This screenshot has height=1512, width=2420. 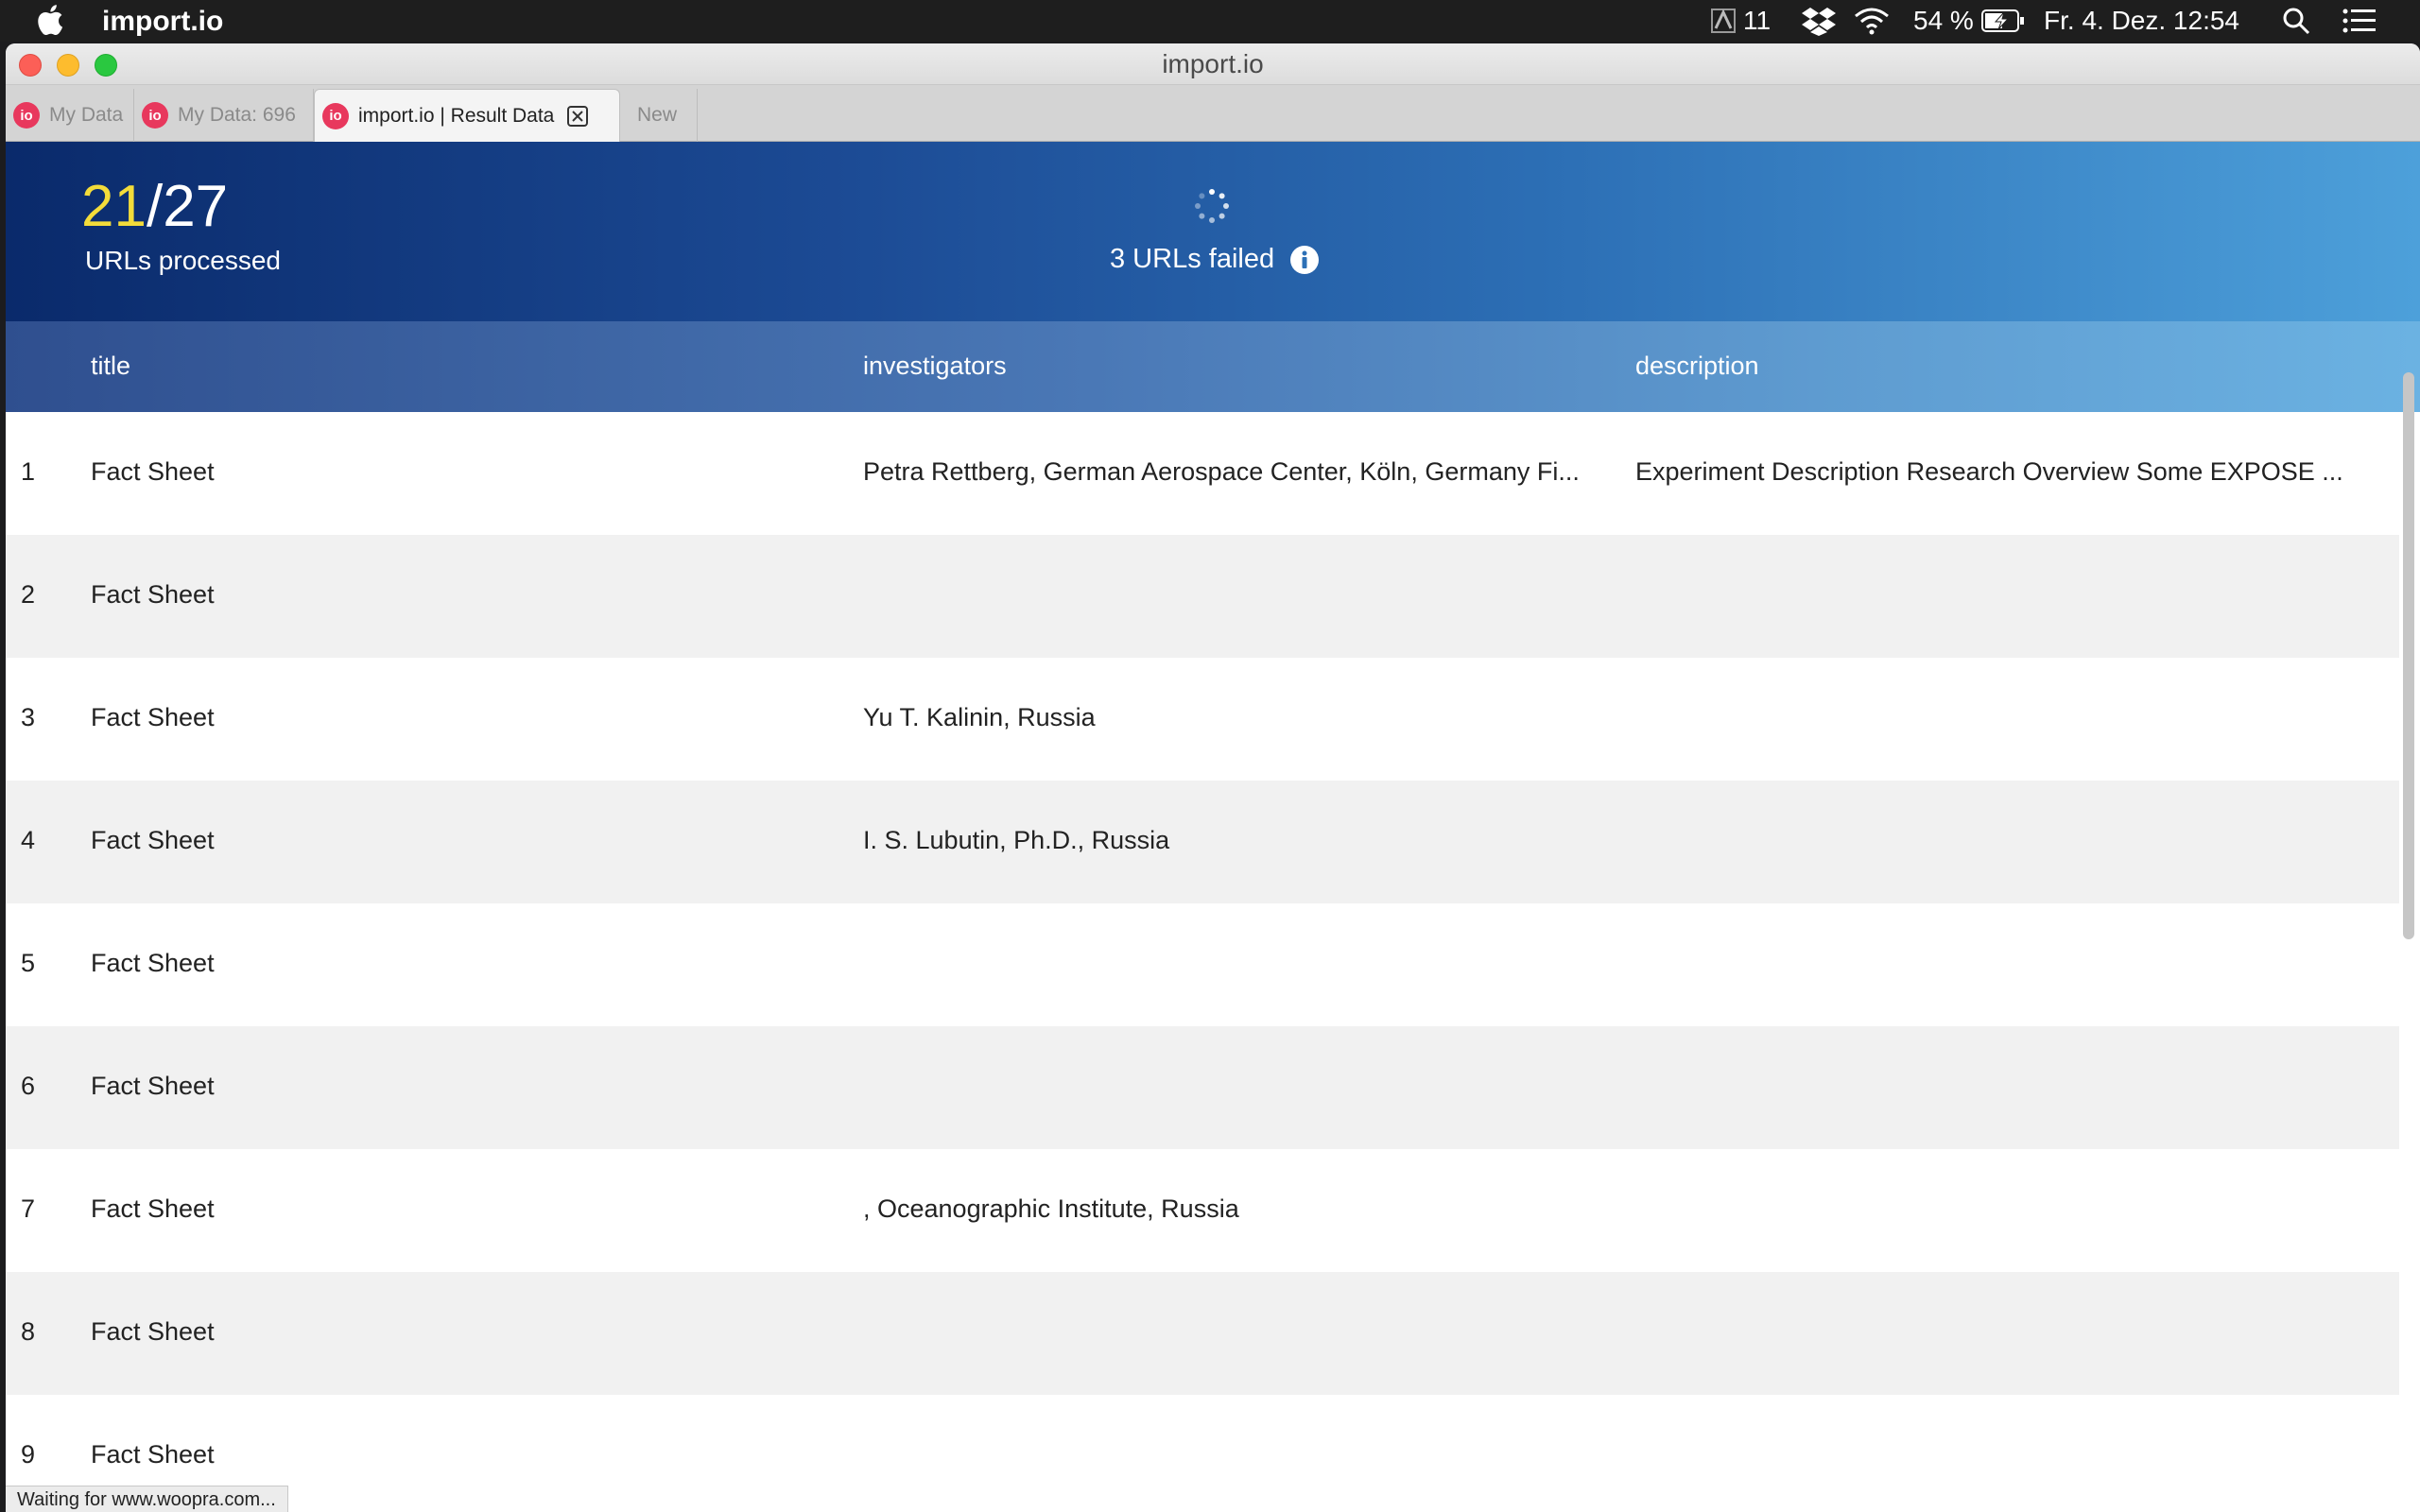 What do you see at coordinates (28, 1331) in the screenshot?
I see `row-number: 8` at bounding box center [28, 1331].